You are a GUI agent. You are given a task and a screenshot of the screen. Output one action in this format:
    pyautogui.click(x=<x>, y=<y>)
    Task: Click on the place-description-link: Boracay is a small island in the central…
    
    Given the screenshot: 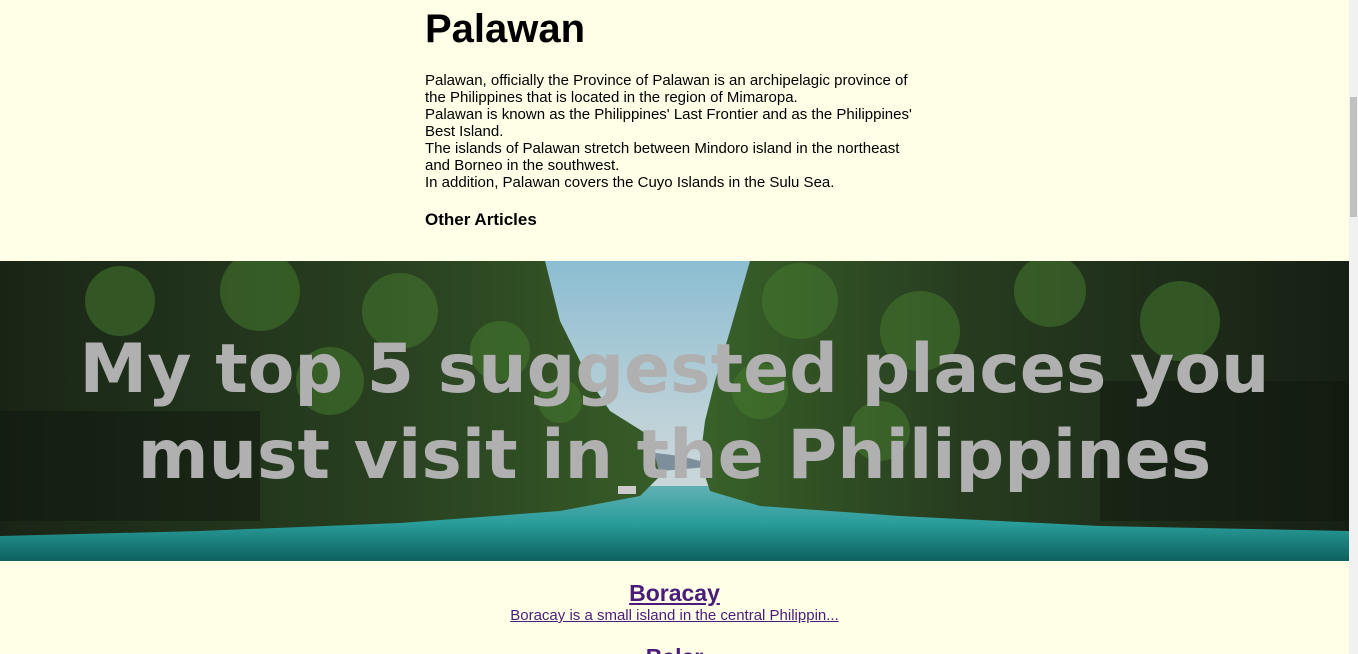 What is the action you would take?
    pyautogui.click(x=674, y=616)
    